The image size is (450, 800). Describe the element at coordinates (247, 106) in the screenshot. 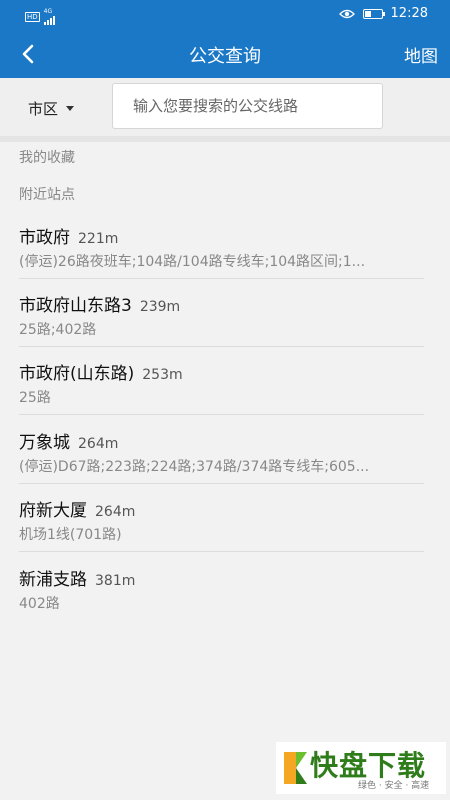

I see `bus-route-search-input` at that location.